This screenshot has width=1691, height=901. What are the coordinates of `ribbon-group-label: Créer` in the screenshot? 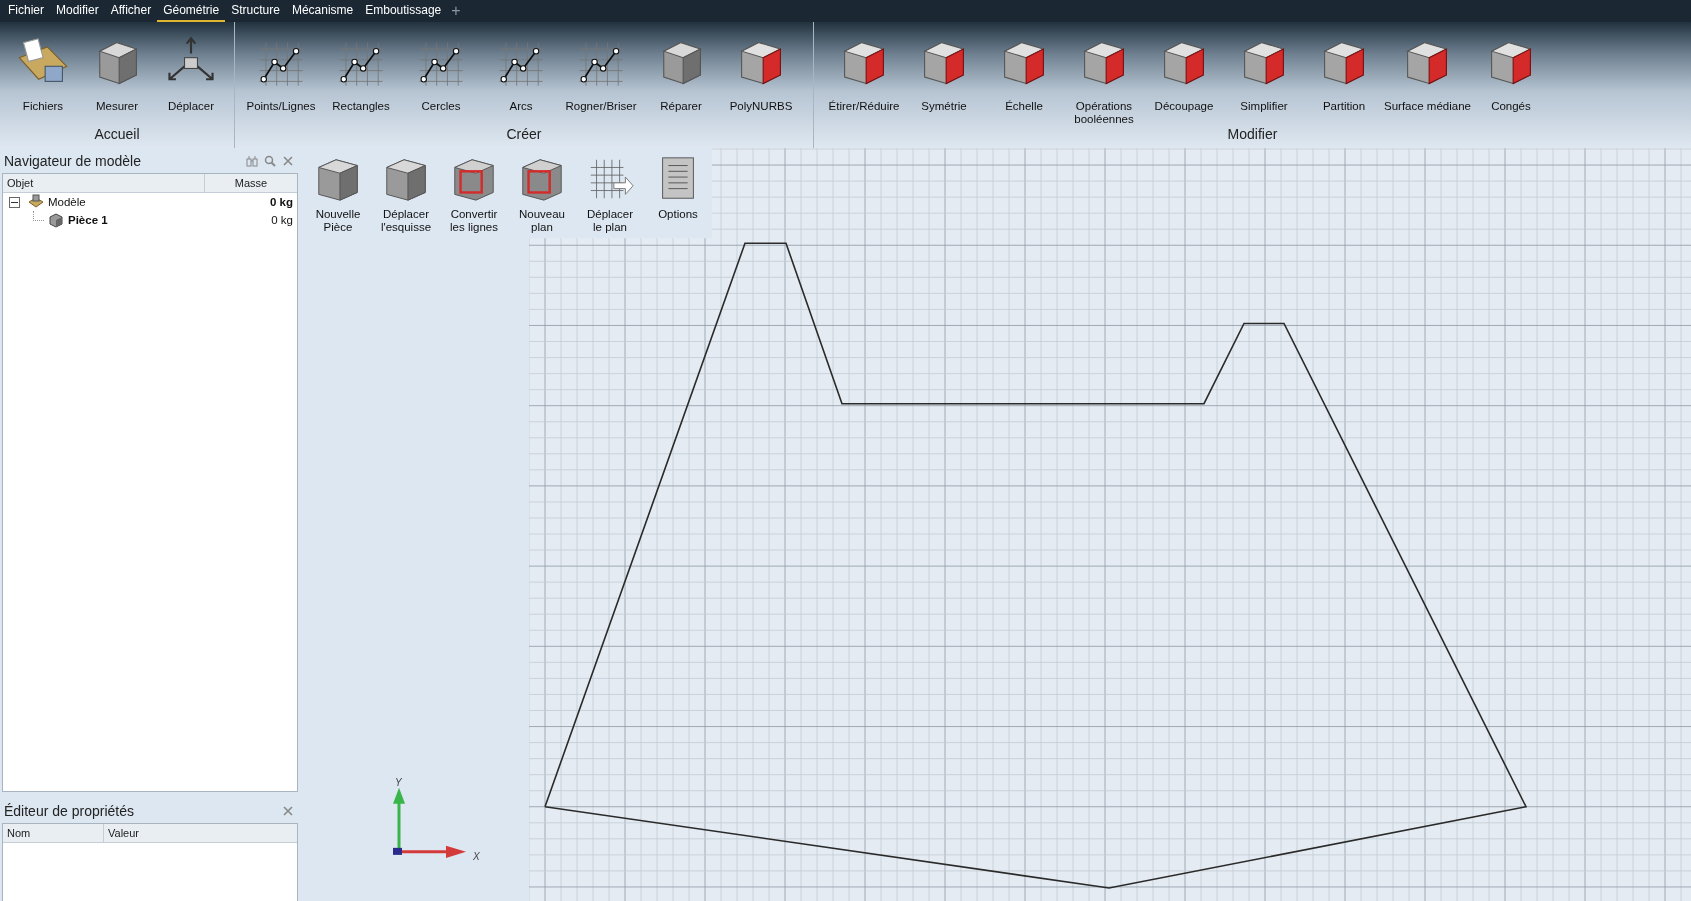 It's located at (524, 134).